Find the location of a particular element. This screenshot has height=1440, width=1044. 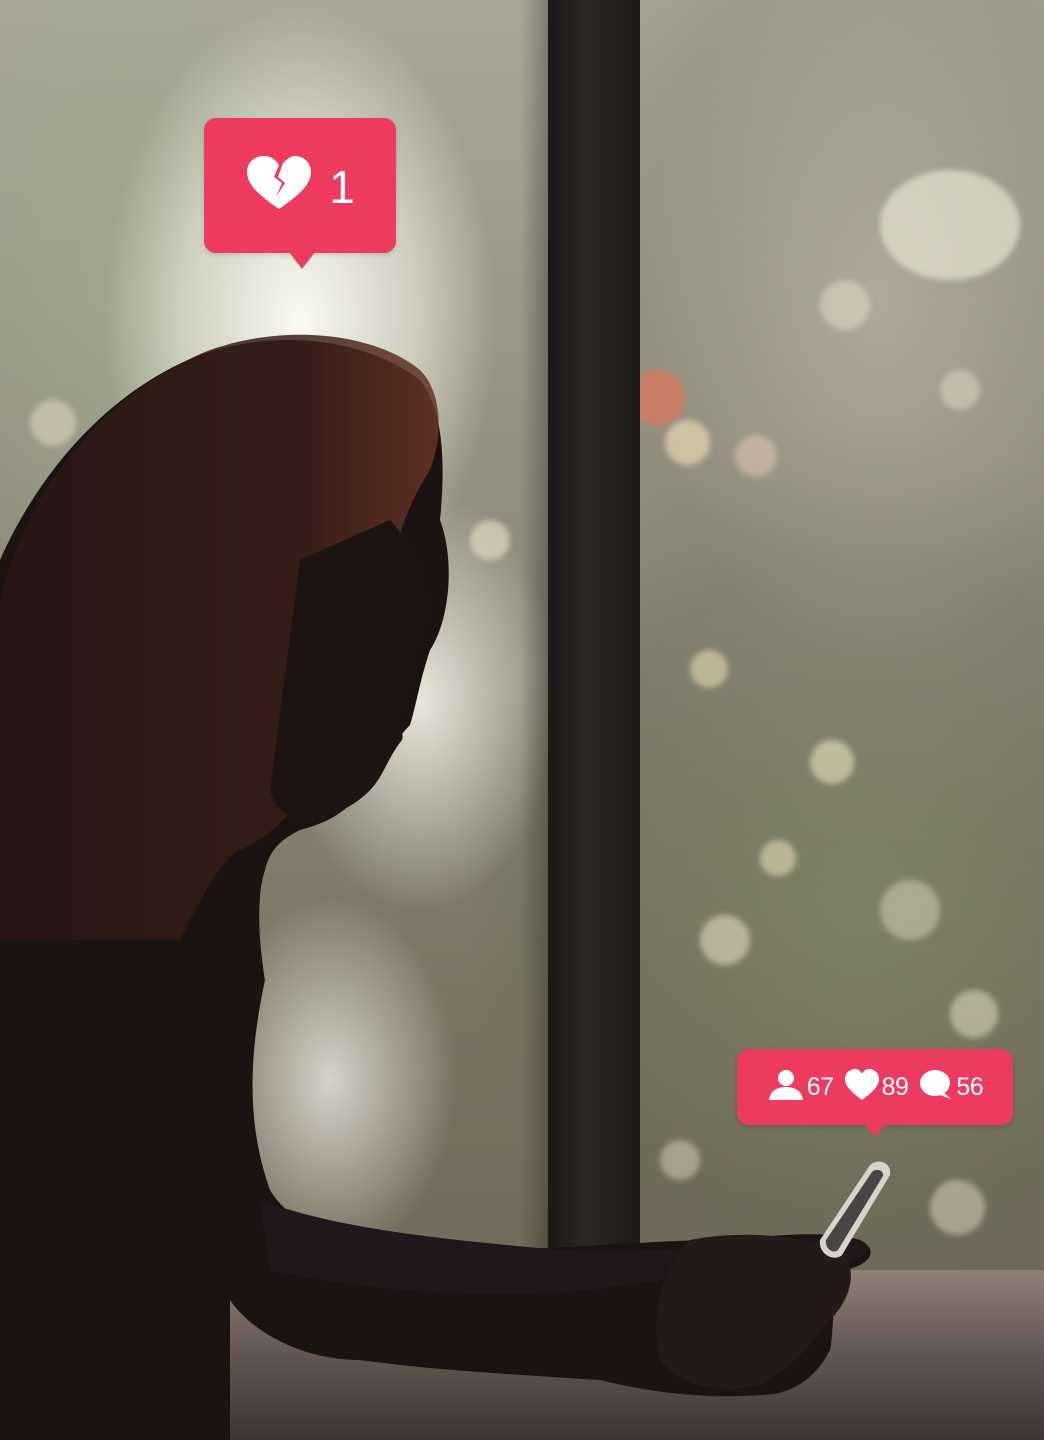

dislike-notification: 1 is located at coordinates (300, 193).